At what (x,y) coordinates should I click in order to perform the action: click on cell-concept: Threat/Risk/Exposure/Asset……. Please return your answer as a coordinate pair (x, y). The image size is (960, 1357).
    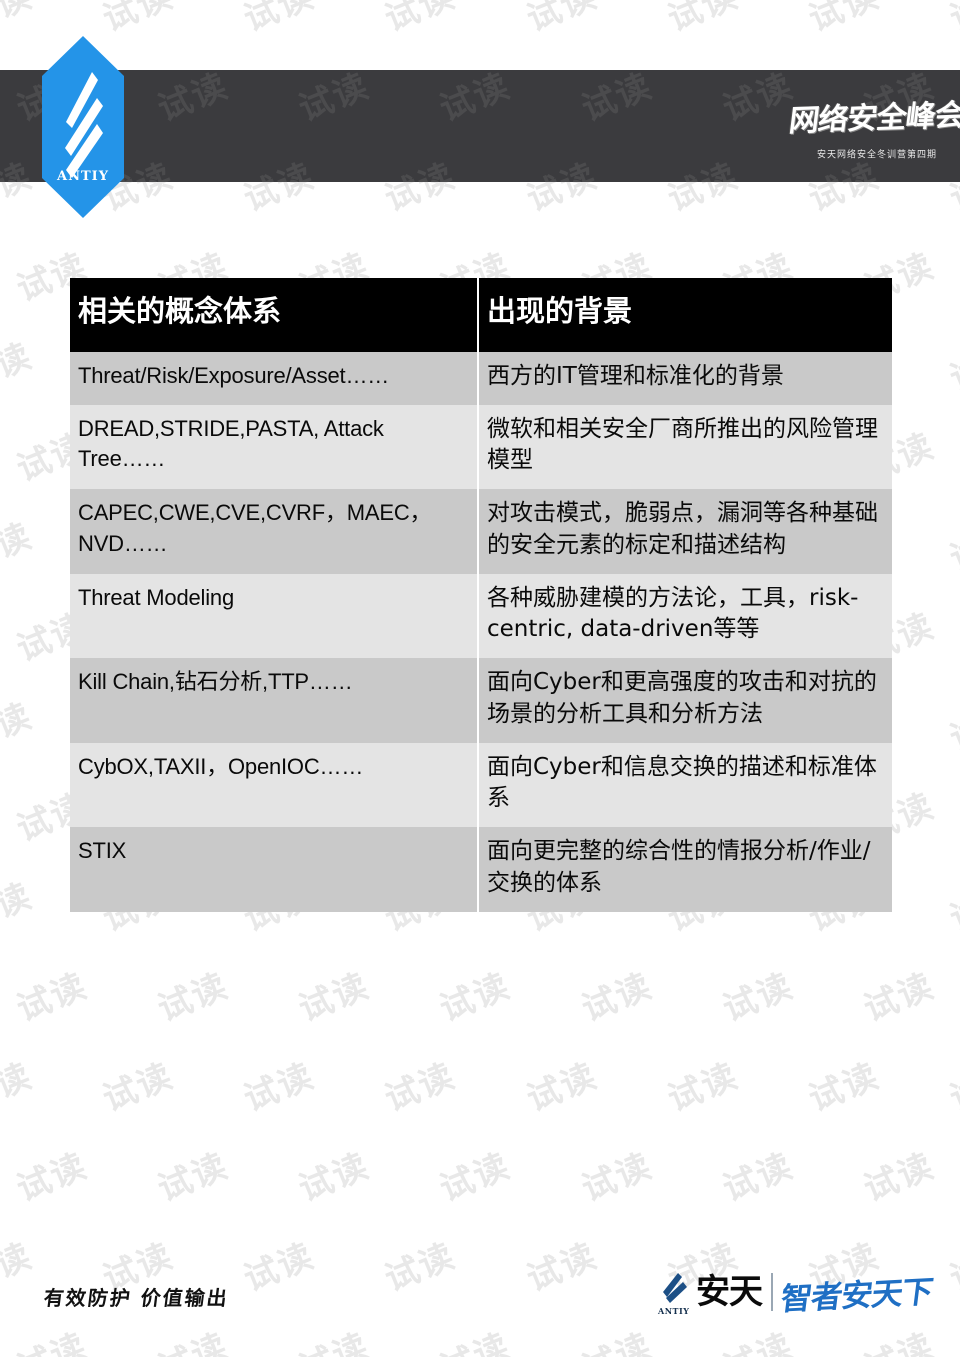
    Looking at the image, I should click on (274, 378).